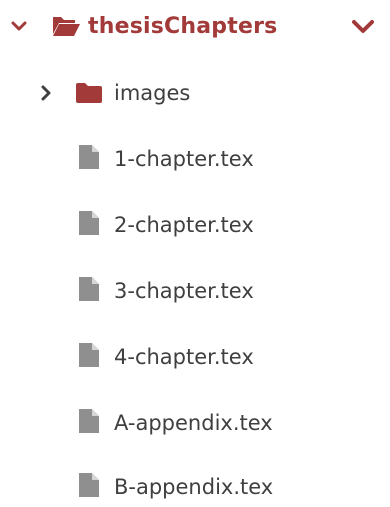 The height and width of the screenshot is (507, 390). Describe the element at coordinates (152, 93) in the screenshot. I see `folder-label: images` at that location.